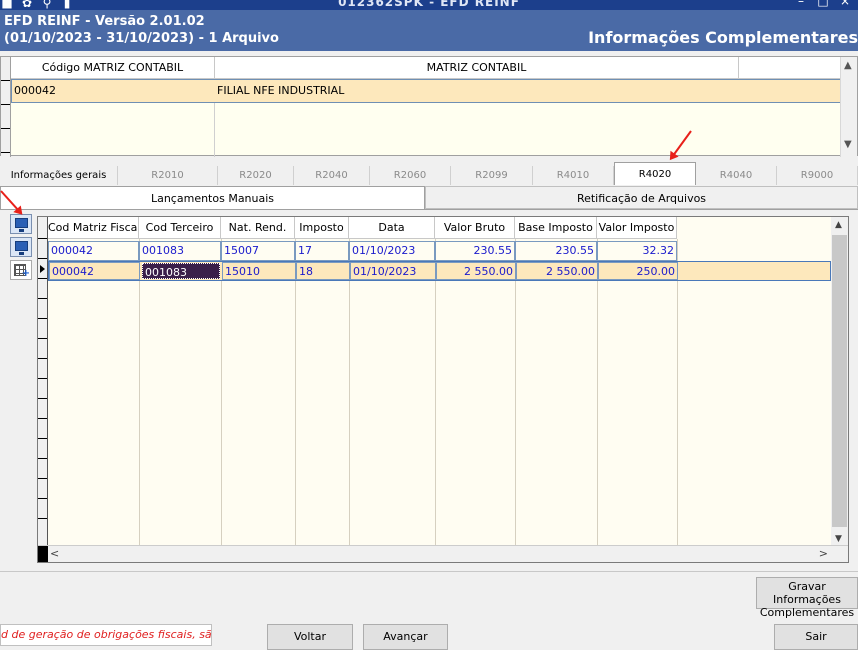  Describe the element at coordinates (638, 271) in the screenshot. I see `grid-cell: 250.00` at that location.